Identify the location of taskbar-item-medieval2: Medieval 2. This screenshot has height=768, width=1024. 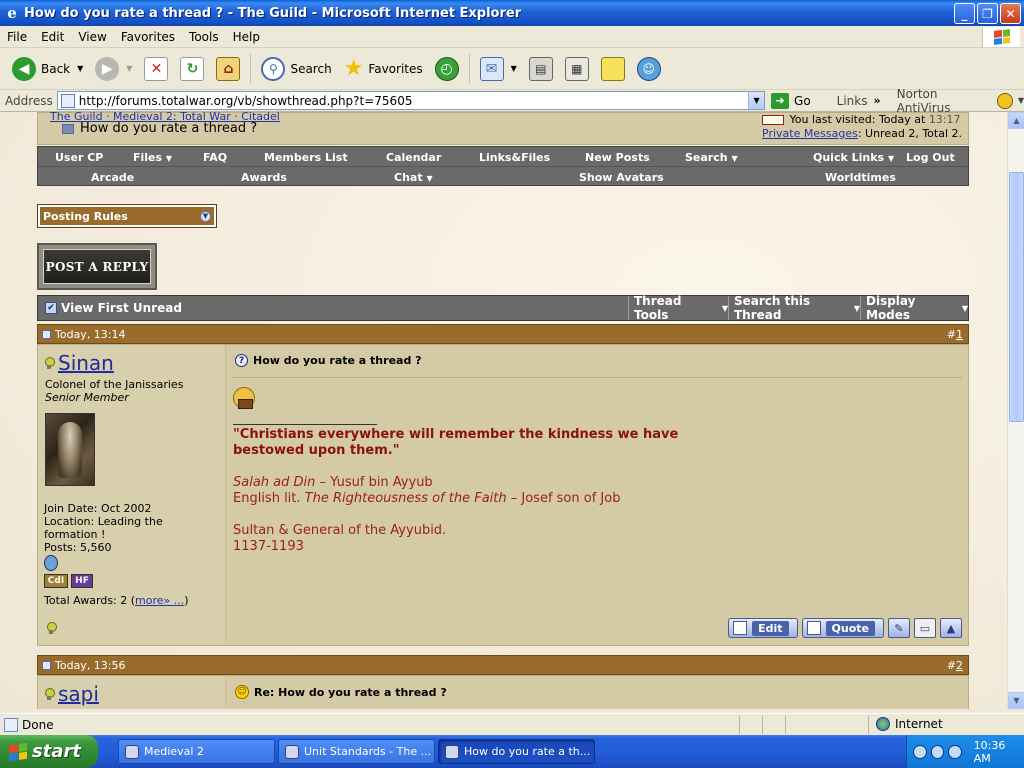
(196, 751).